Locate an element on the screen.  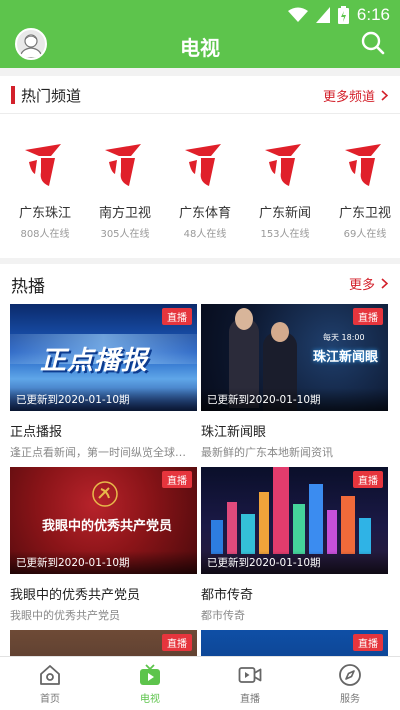
nav-item-home: 首页 is located at coordinates (50, 683).